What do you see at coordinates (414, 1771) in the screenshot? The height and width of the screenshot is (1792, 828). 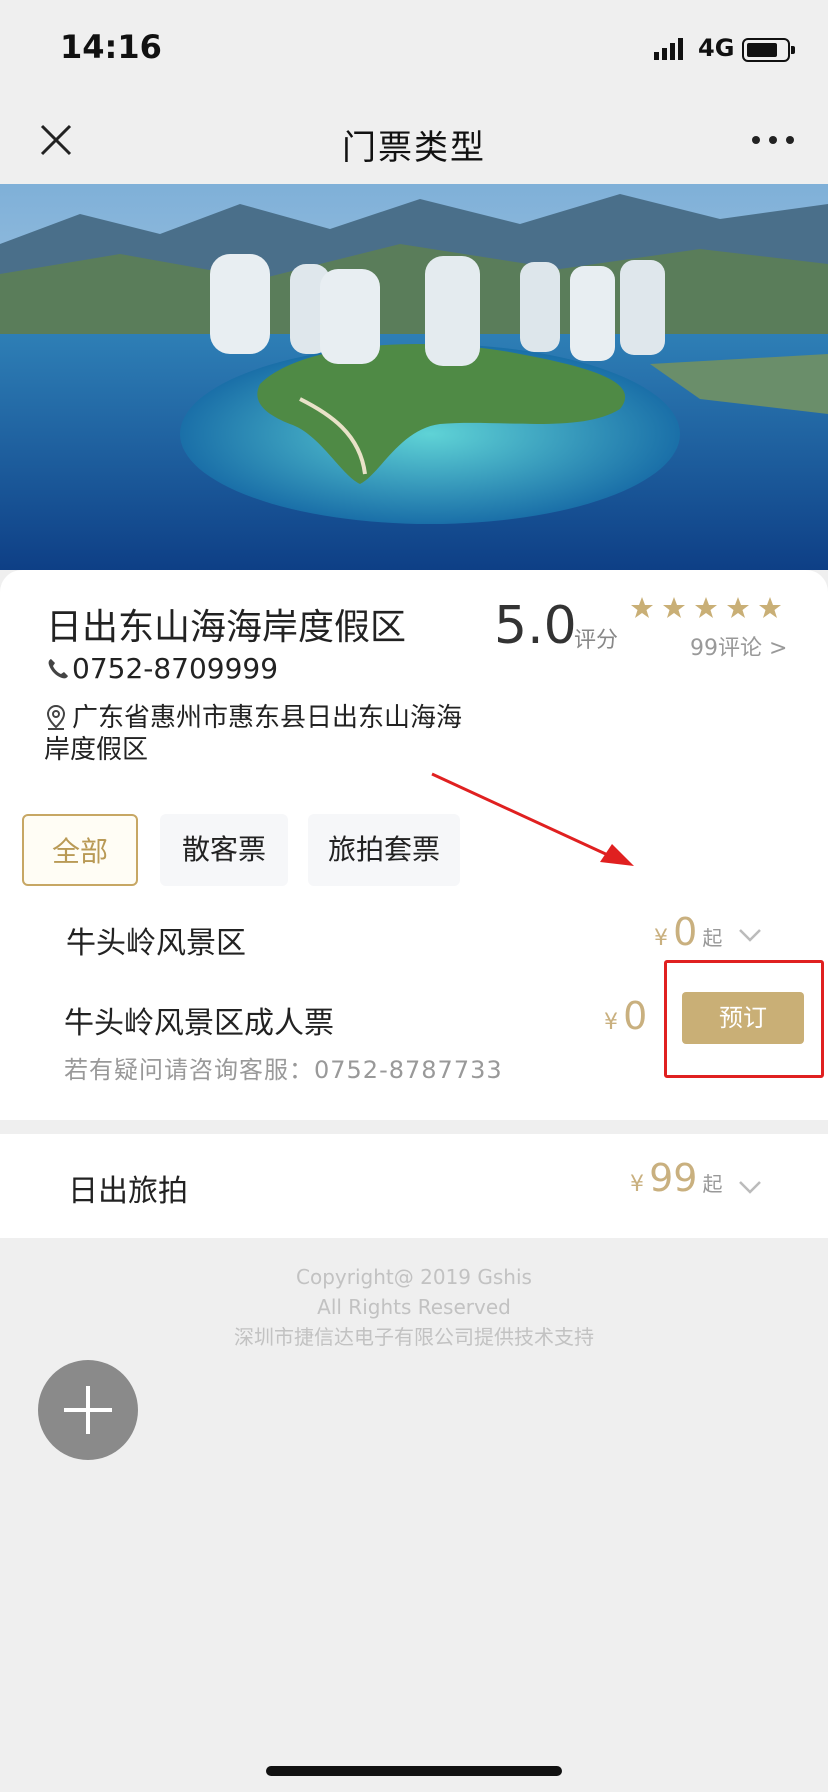 I see `home-indicator` at bounding box center [414, 1771].